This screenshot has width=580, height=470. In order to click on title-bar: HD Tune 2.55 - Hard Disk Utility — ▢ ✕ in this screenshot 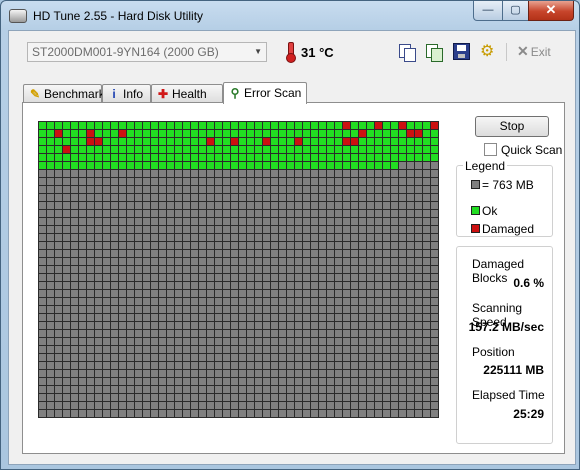, I will do `click(290, 15)`.